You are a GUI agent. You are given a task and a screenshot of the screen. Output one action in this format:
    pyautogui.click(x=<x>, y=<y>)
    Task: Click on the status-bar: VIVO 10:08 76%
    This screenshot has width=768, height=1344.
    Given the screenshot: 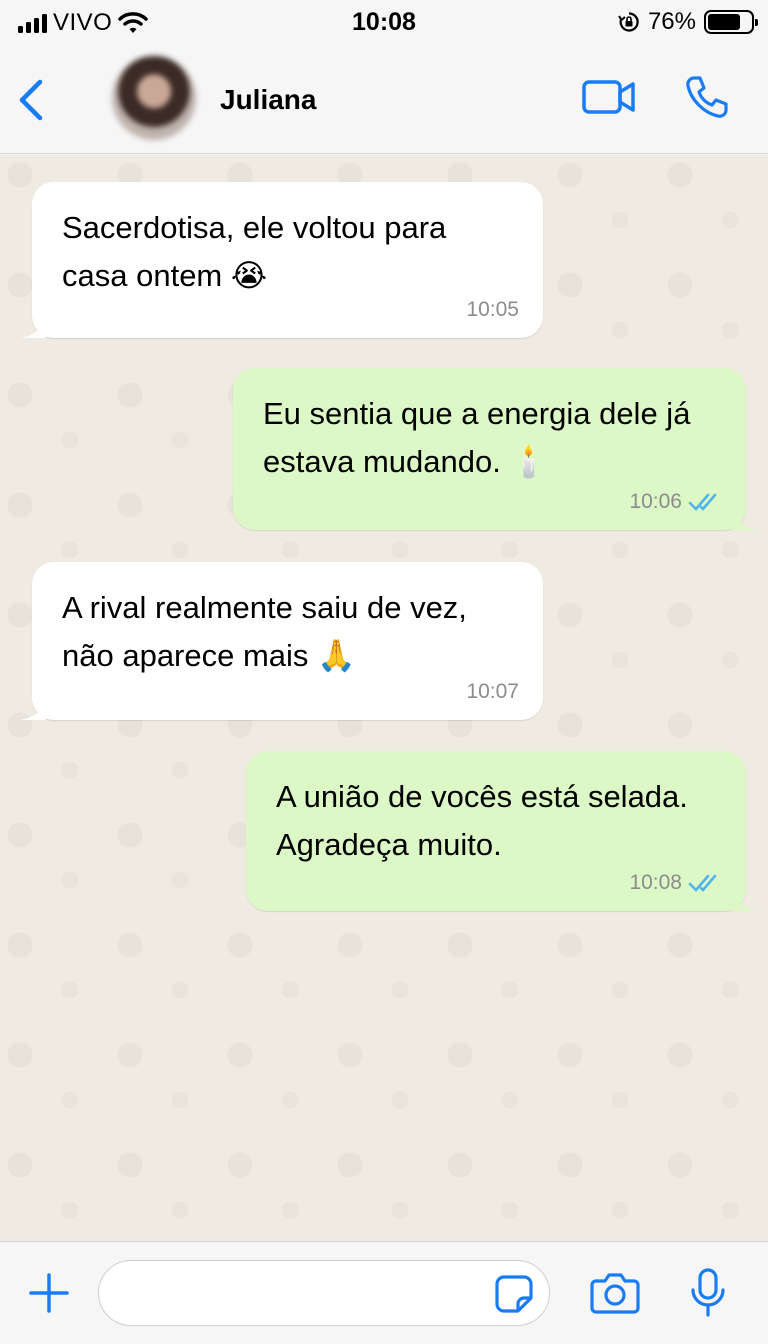 What is the action you would take?
    pyautogui.click(x=384, y=23)
    